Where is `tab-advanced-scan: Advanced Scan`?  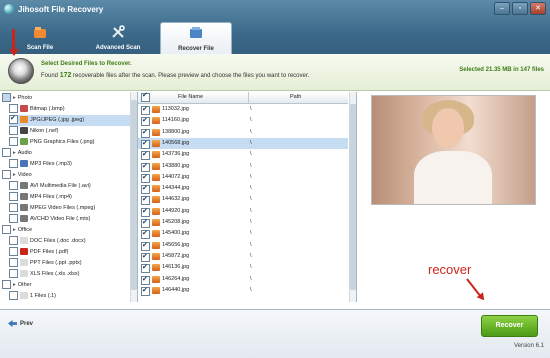 tab-advanced-scan: Advanced Scan is located at coordinates (118, 38).